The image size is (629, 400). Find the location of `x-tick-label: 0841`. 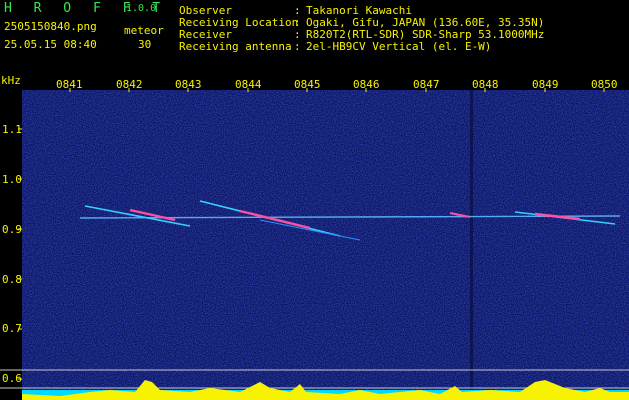

x-tick-label: 0841 is located at coordinates (69, 84).